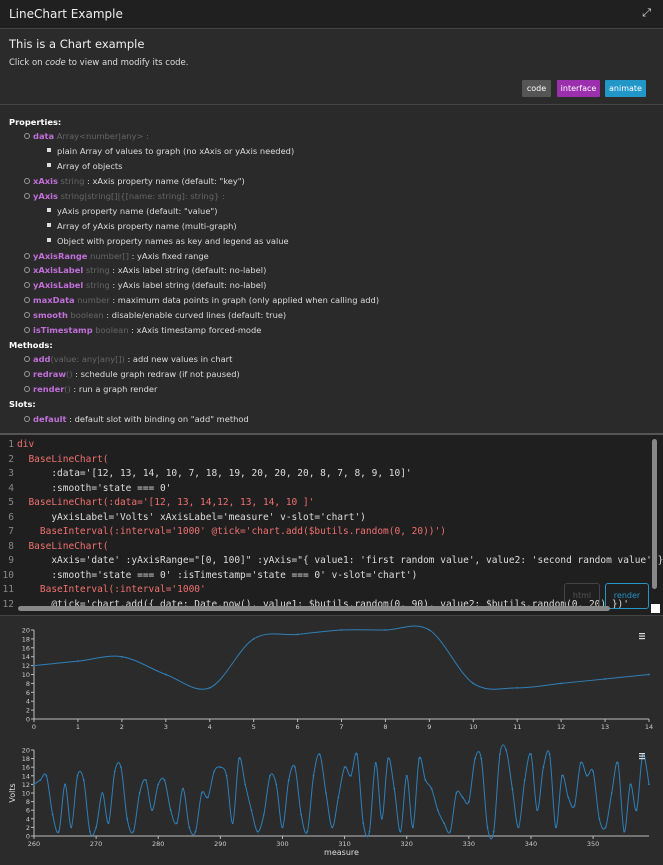 The image size is (663, 865). Describe the element at coordinates (627, 596) in the screenshot. I see `render-button: render` at that location.